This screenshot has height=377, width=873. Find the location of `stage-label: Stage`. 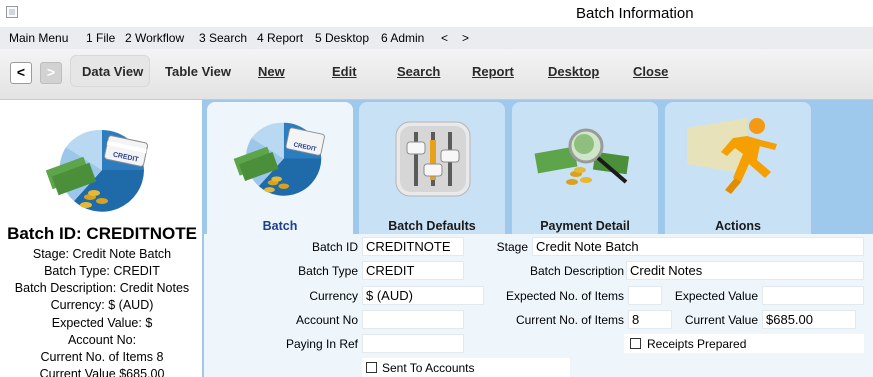

stage-label: Stage is located at coordinates (512, 247).